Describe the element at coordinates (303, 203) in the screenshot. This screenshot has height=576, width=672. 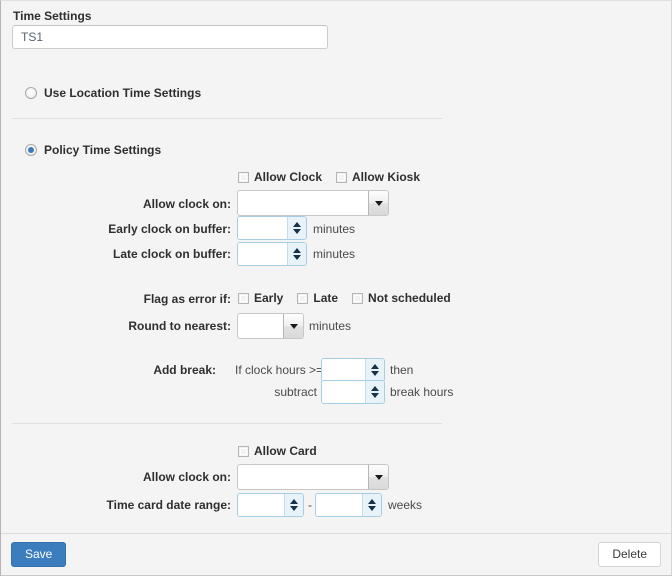
I see `select-value-allow-clock-on-policy` at that location.